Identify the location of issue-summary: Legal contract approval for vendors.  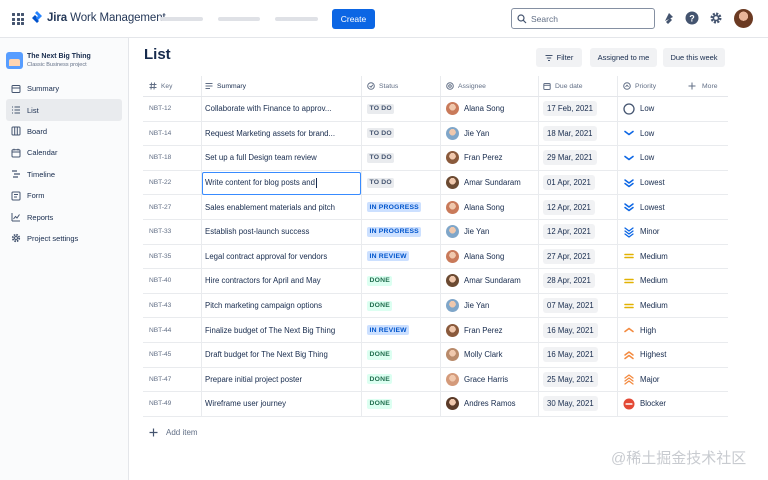
(280, 257).